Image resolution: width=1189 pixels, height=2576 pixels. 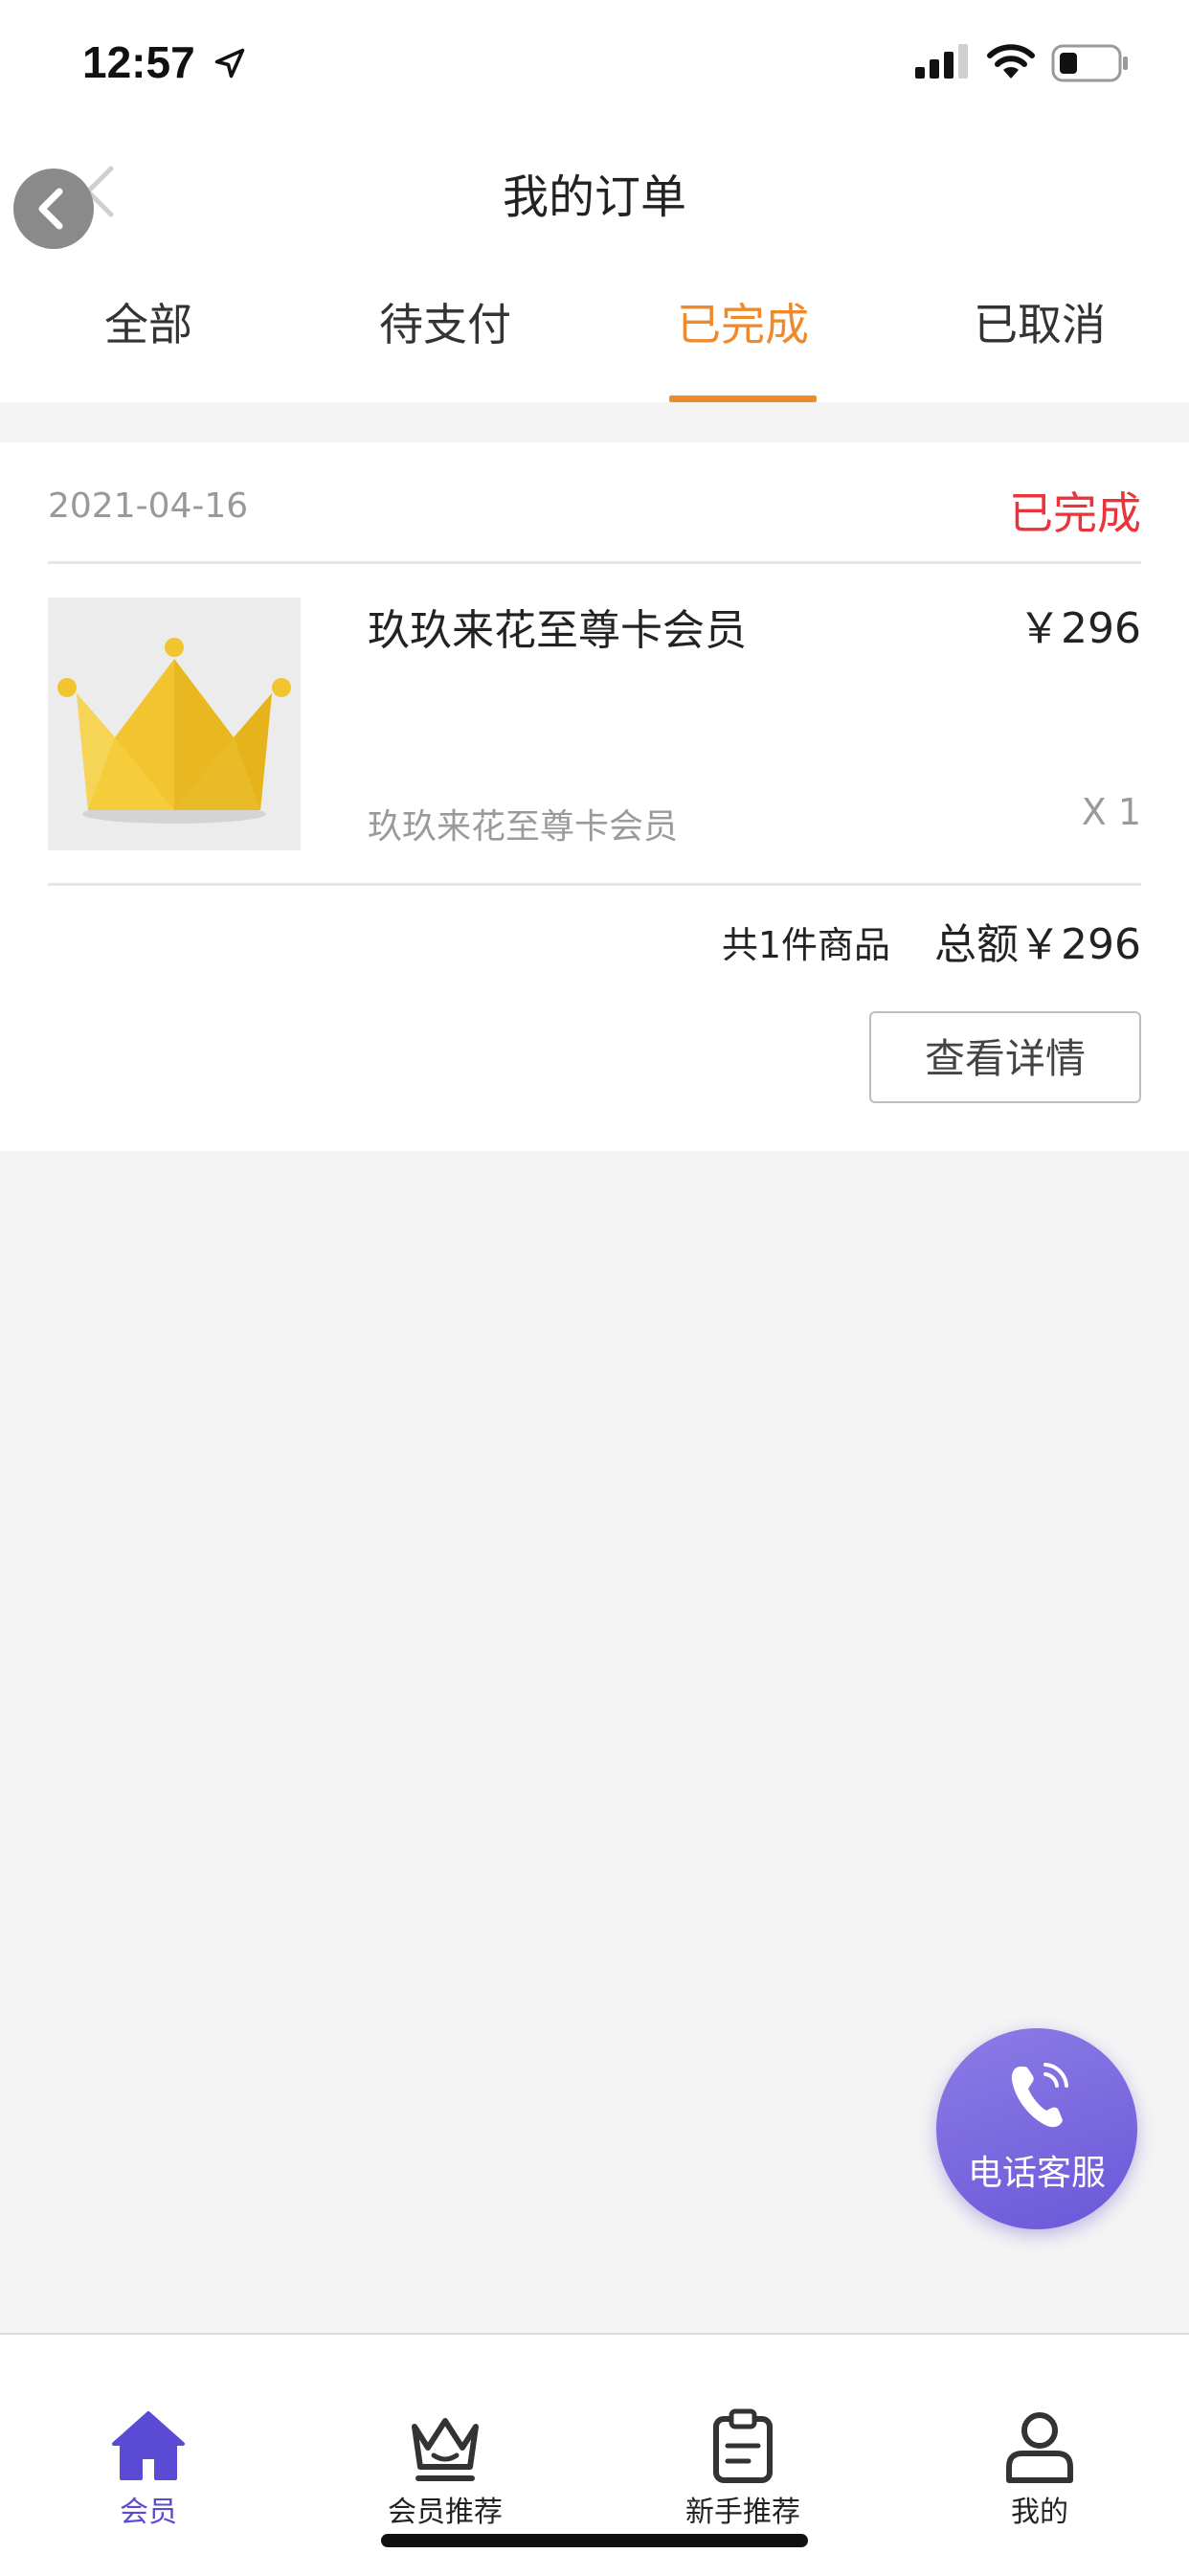 I want to click on tab-label: 全部, so click(x=148, y=324).